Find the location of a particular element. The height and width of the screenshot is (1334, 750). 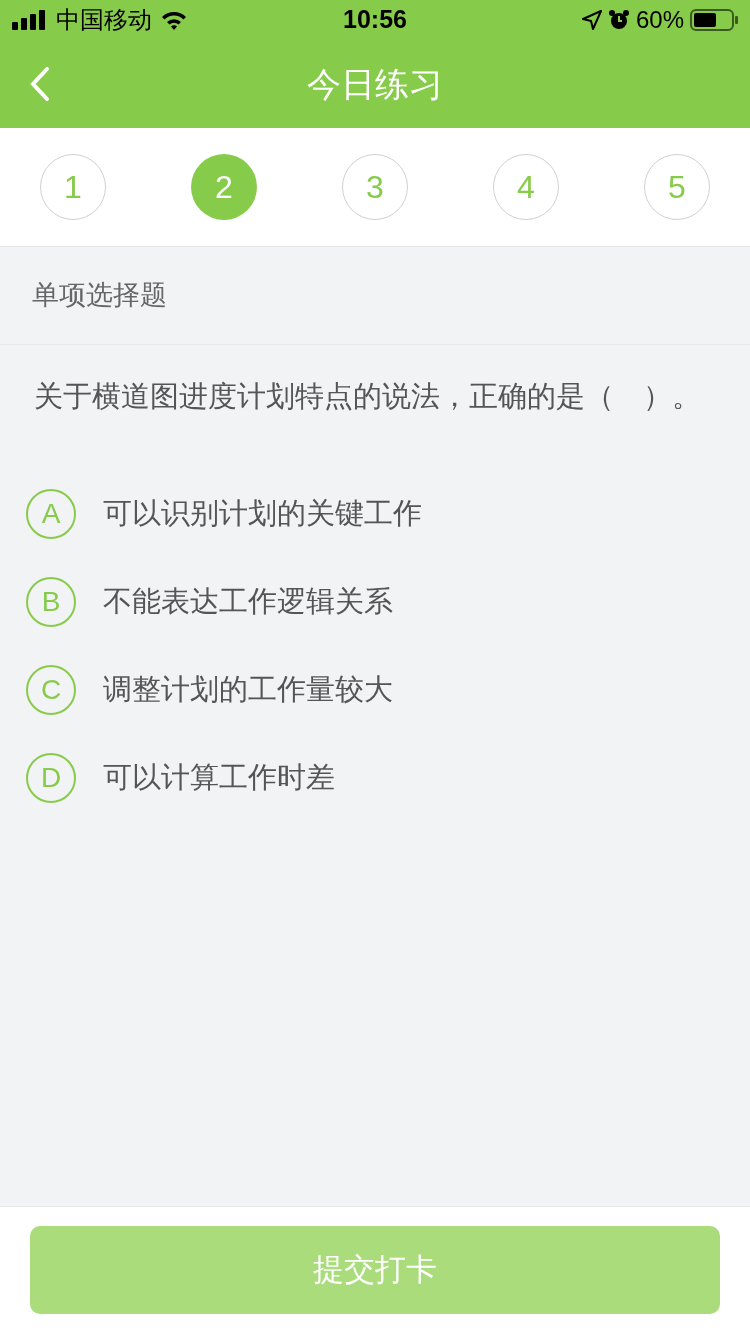

question-number-tab: 4 is located at coordinates (526, 187).